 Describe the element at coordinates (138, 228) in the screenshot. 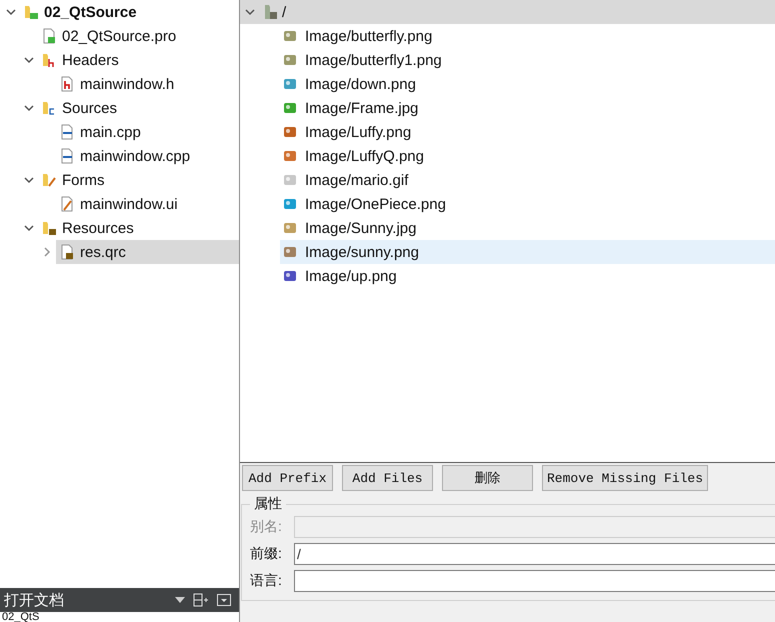

I see `tree-item: Resources` at that location.